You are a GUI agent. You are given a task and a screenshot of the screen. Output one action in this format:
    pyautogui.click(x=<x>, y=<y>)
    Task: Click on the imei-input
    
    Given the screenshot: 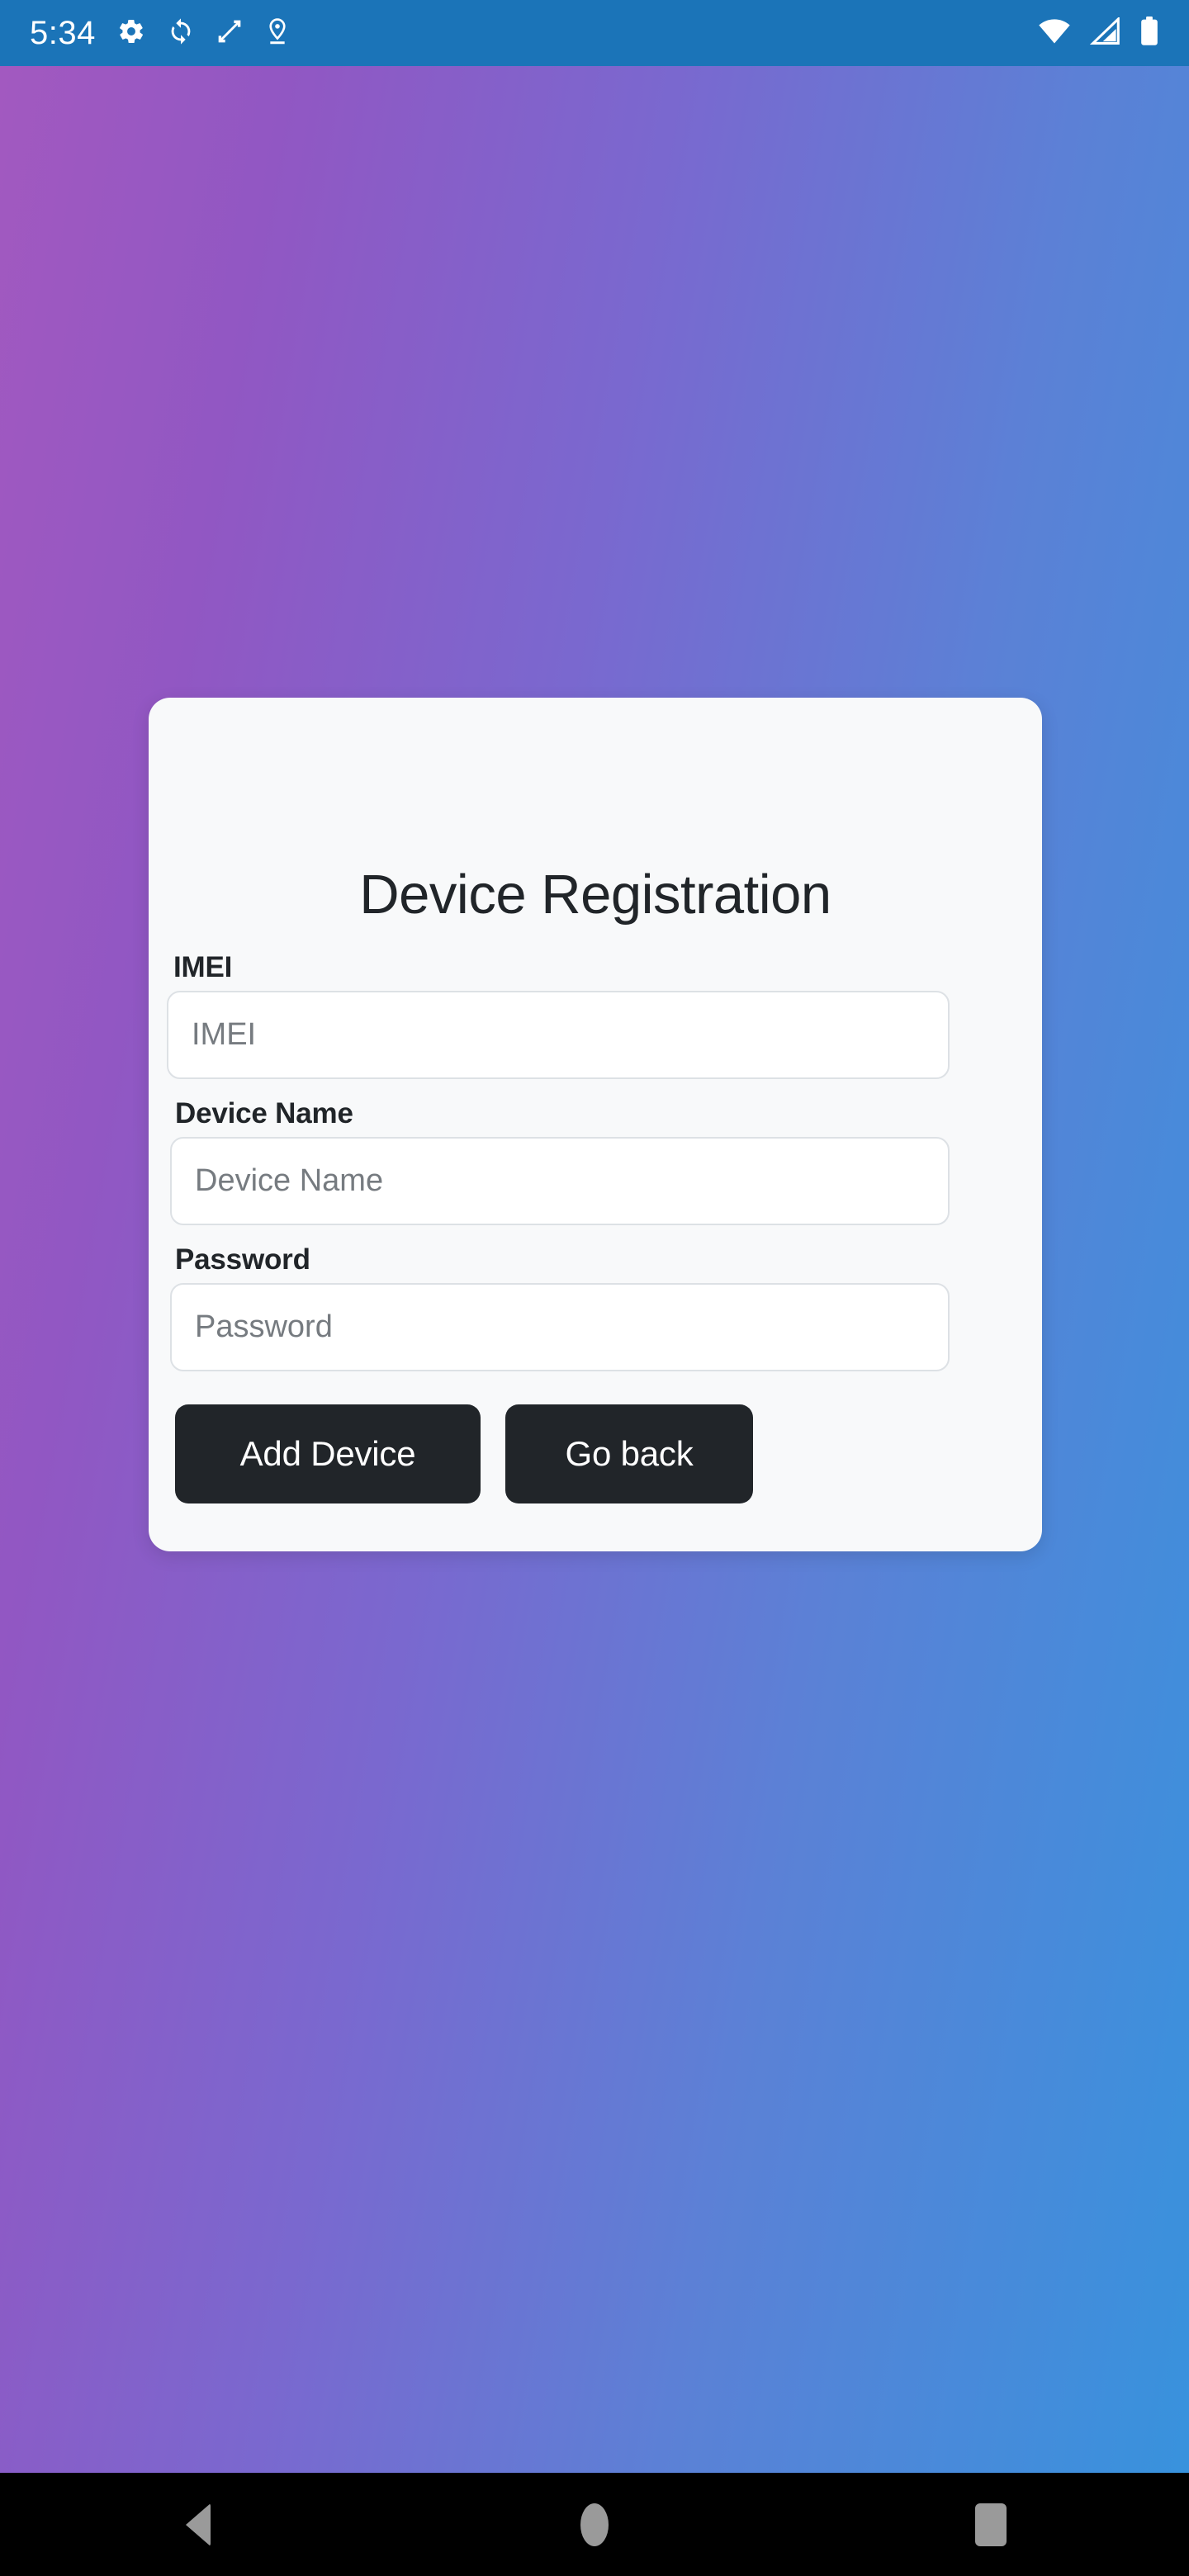 What is the action you would take?
    pyautogui.click(x=558, y=1035)
    